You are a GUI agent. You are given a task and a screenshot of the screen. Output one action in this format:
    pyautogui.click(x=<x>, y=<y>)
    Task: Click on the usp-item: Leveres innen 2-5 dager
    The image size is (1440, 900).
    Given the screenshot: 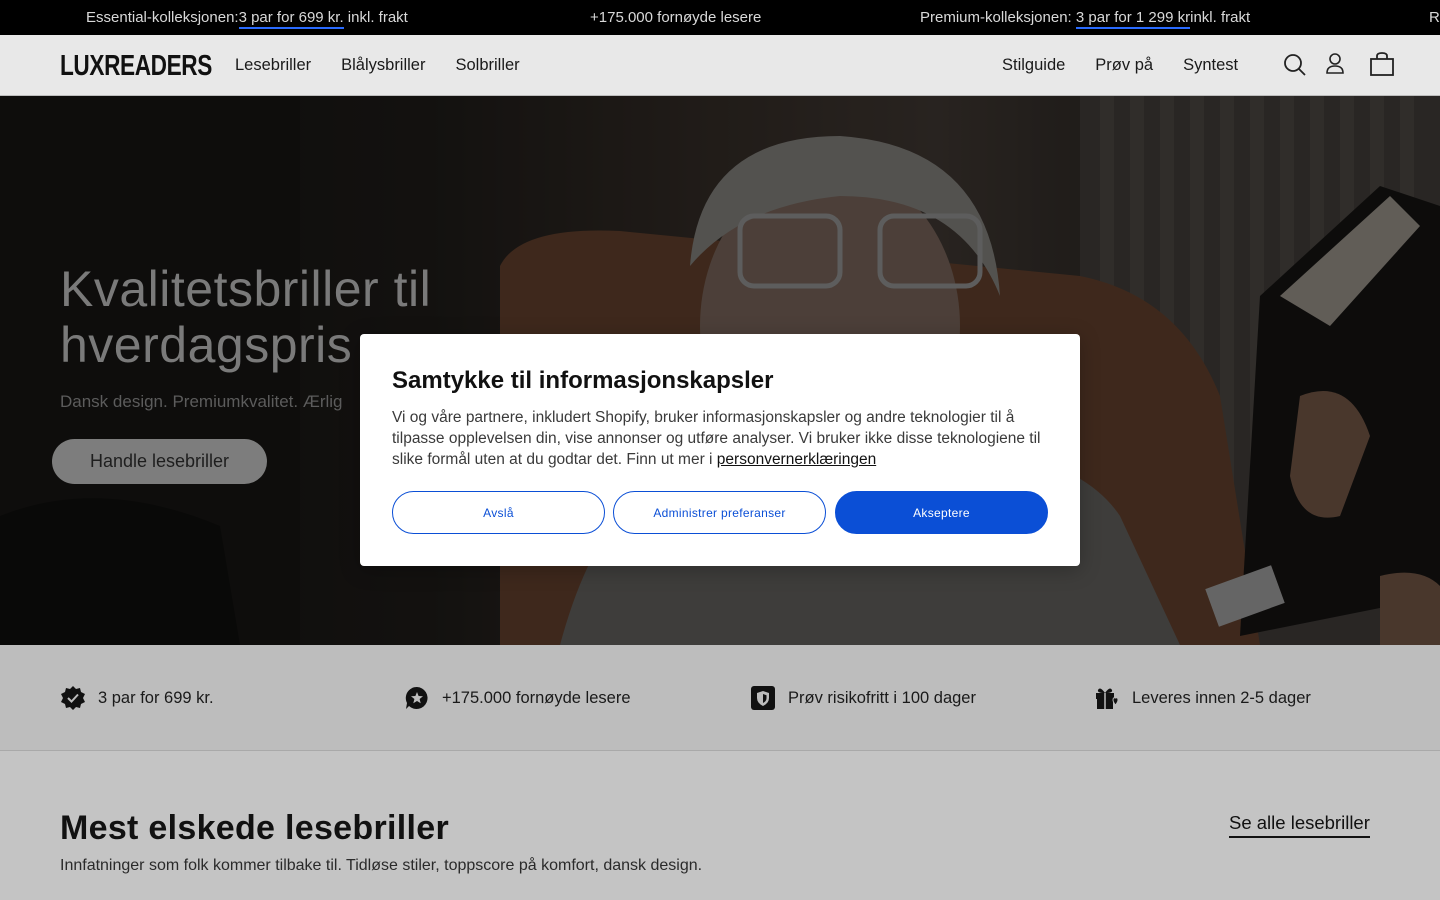 What is the action you would take?
    pyautogui.click(x=1202, y=698)
    